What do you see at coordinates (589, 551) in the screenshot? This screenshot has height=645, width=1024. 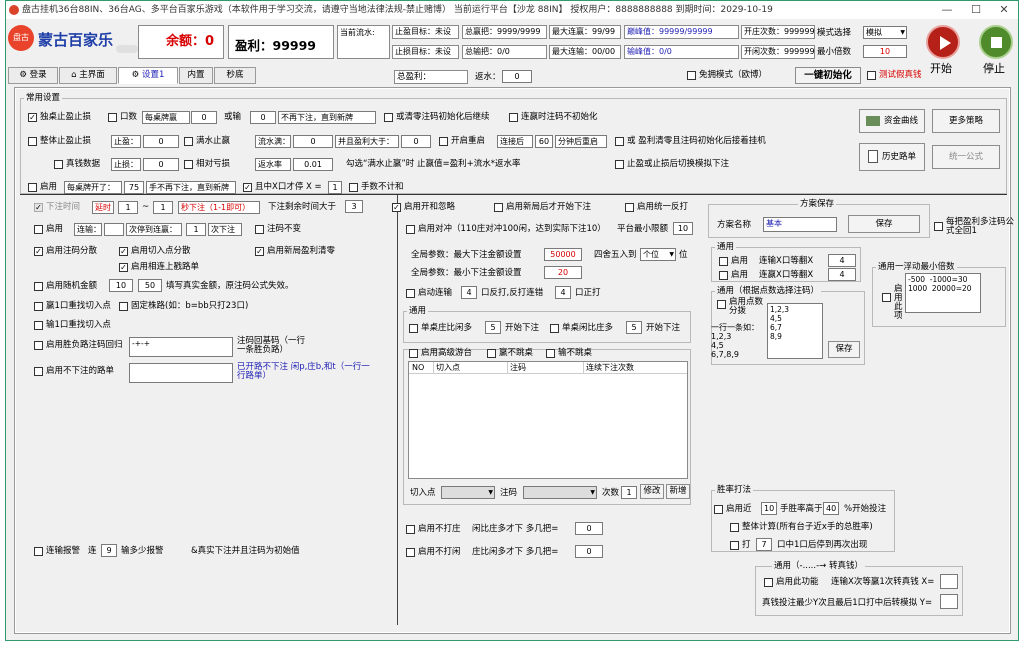 I see `no-idle-input: 0` at bounding box center [589, 551].